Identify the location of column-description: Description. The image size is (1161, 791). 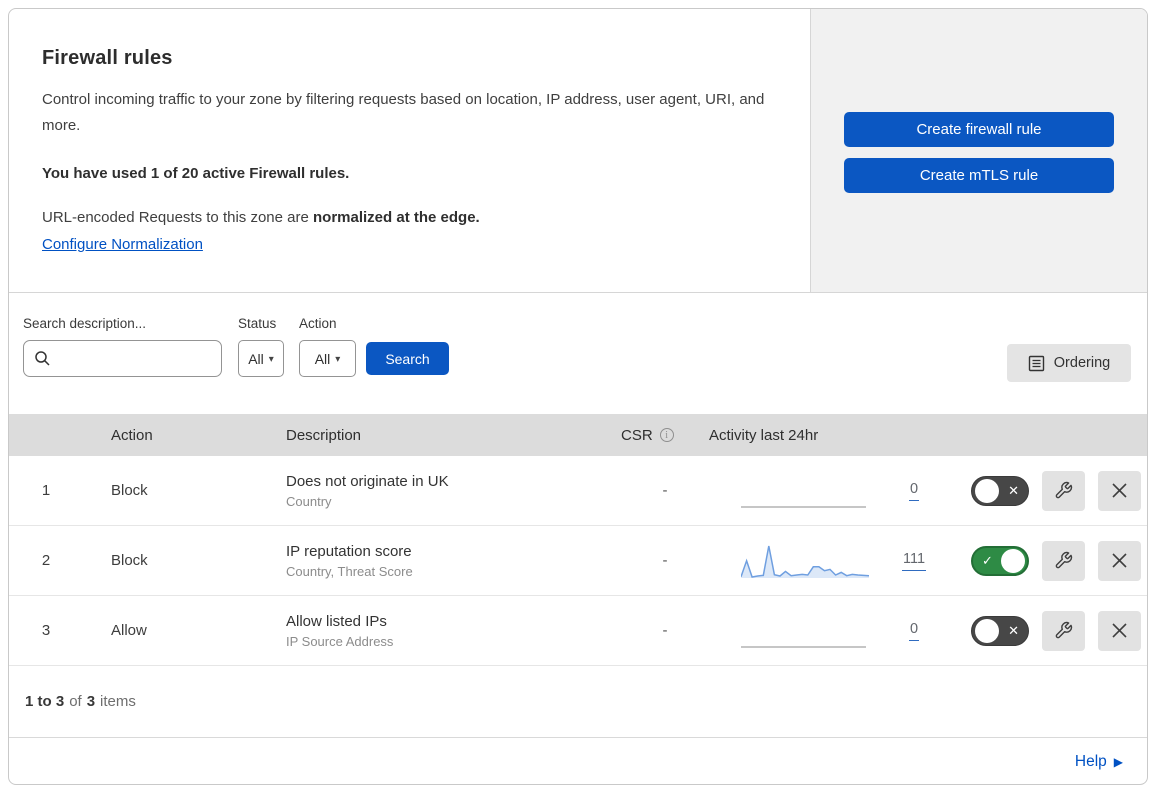
(324, 435).